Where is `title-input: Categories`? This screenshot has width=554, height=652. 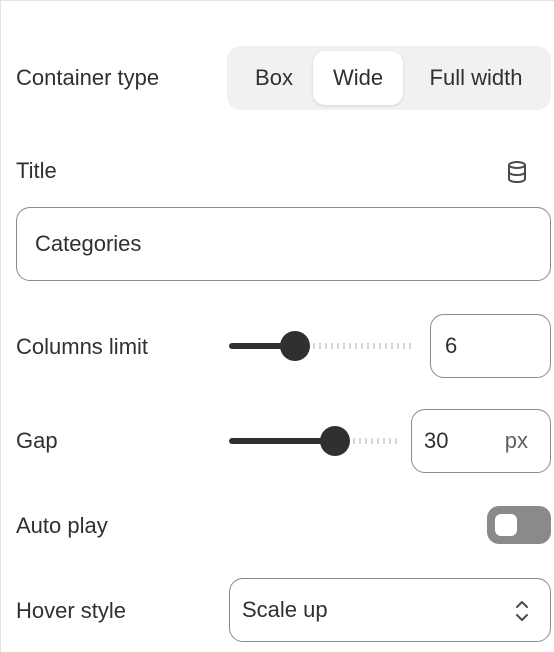
title-input: Categories is located at coordinates (283, 244).